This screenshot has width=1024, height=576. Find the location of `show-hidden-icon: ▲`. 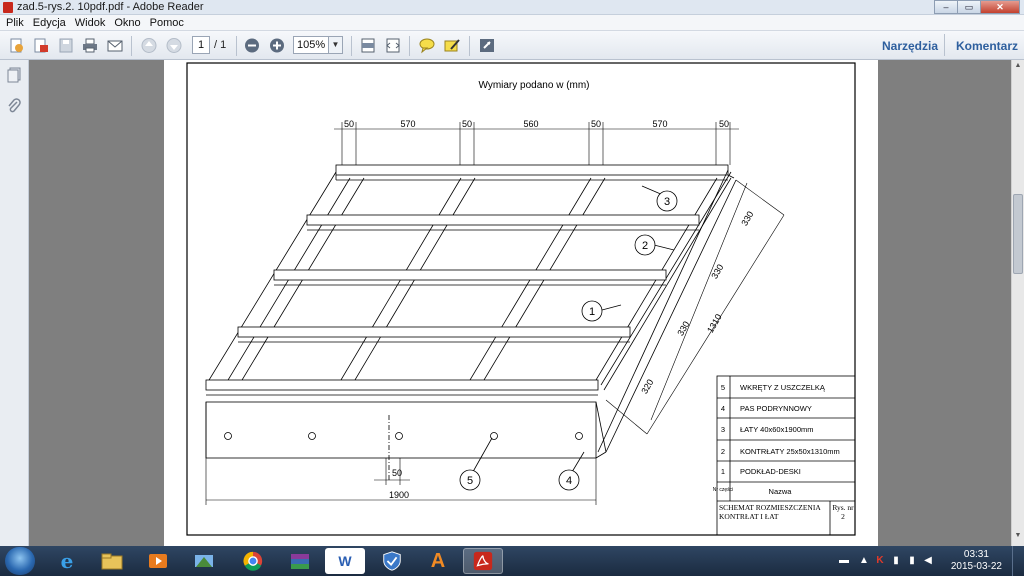

show-hidden-icon: ▲ is located at coordinates (864, 561).